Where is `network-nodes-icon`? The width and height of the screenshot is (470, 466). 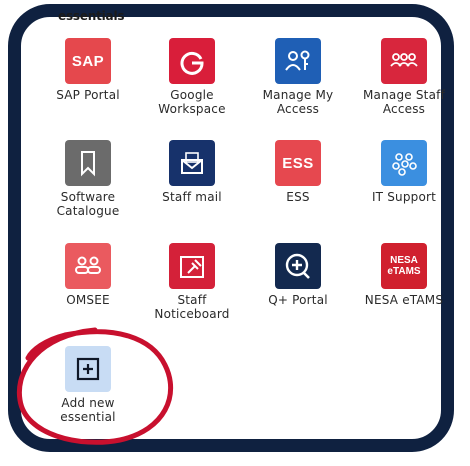 network-nodes-icon is located at coordinates (404, 163).